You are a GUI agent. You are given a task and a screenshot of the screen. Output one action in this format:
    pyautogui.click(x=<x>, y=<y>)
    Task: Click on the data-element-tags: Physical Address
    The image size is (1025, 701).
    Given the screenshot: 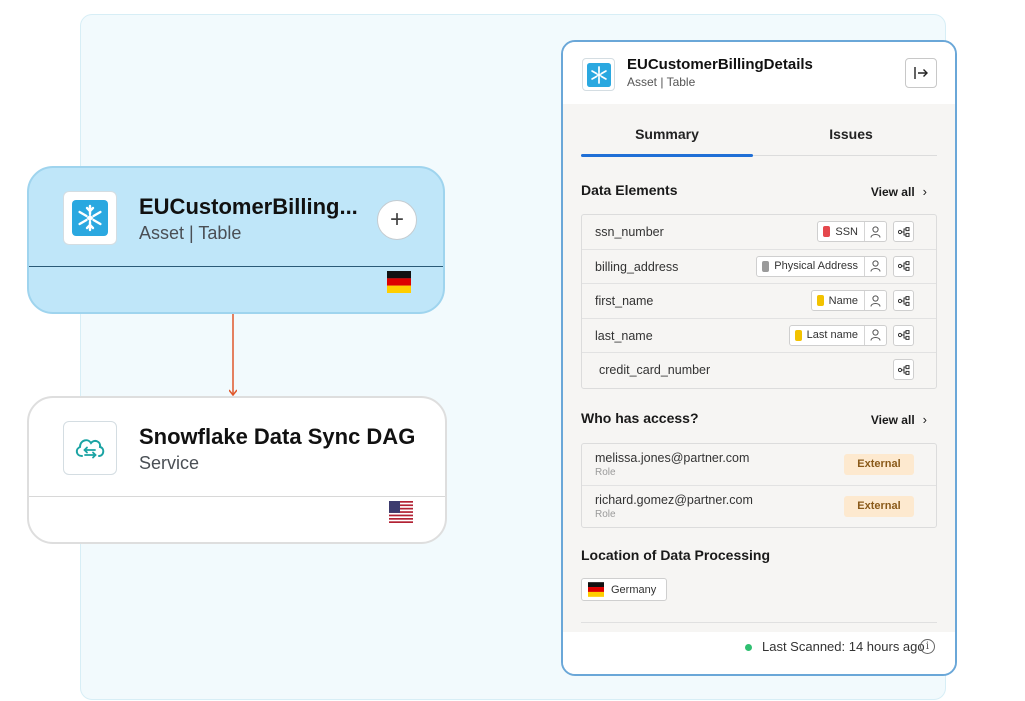 What is the action you would take?
    pyautogui.click(x=835, y=266)
    